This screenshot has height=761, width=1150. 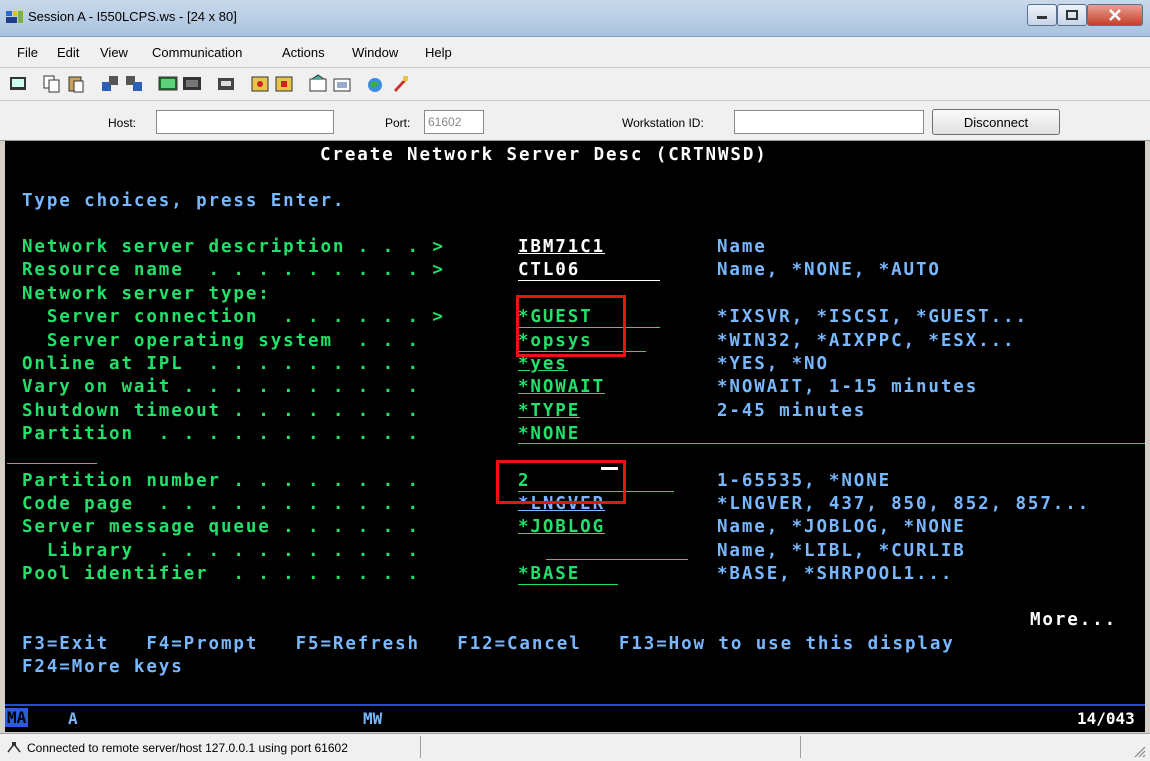 What do you see at coordinates (122, 123) in the screenshot?
I see `host-label: Host:` at bounding box center [122, 123].